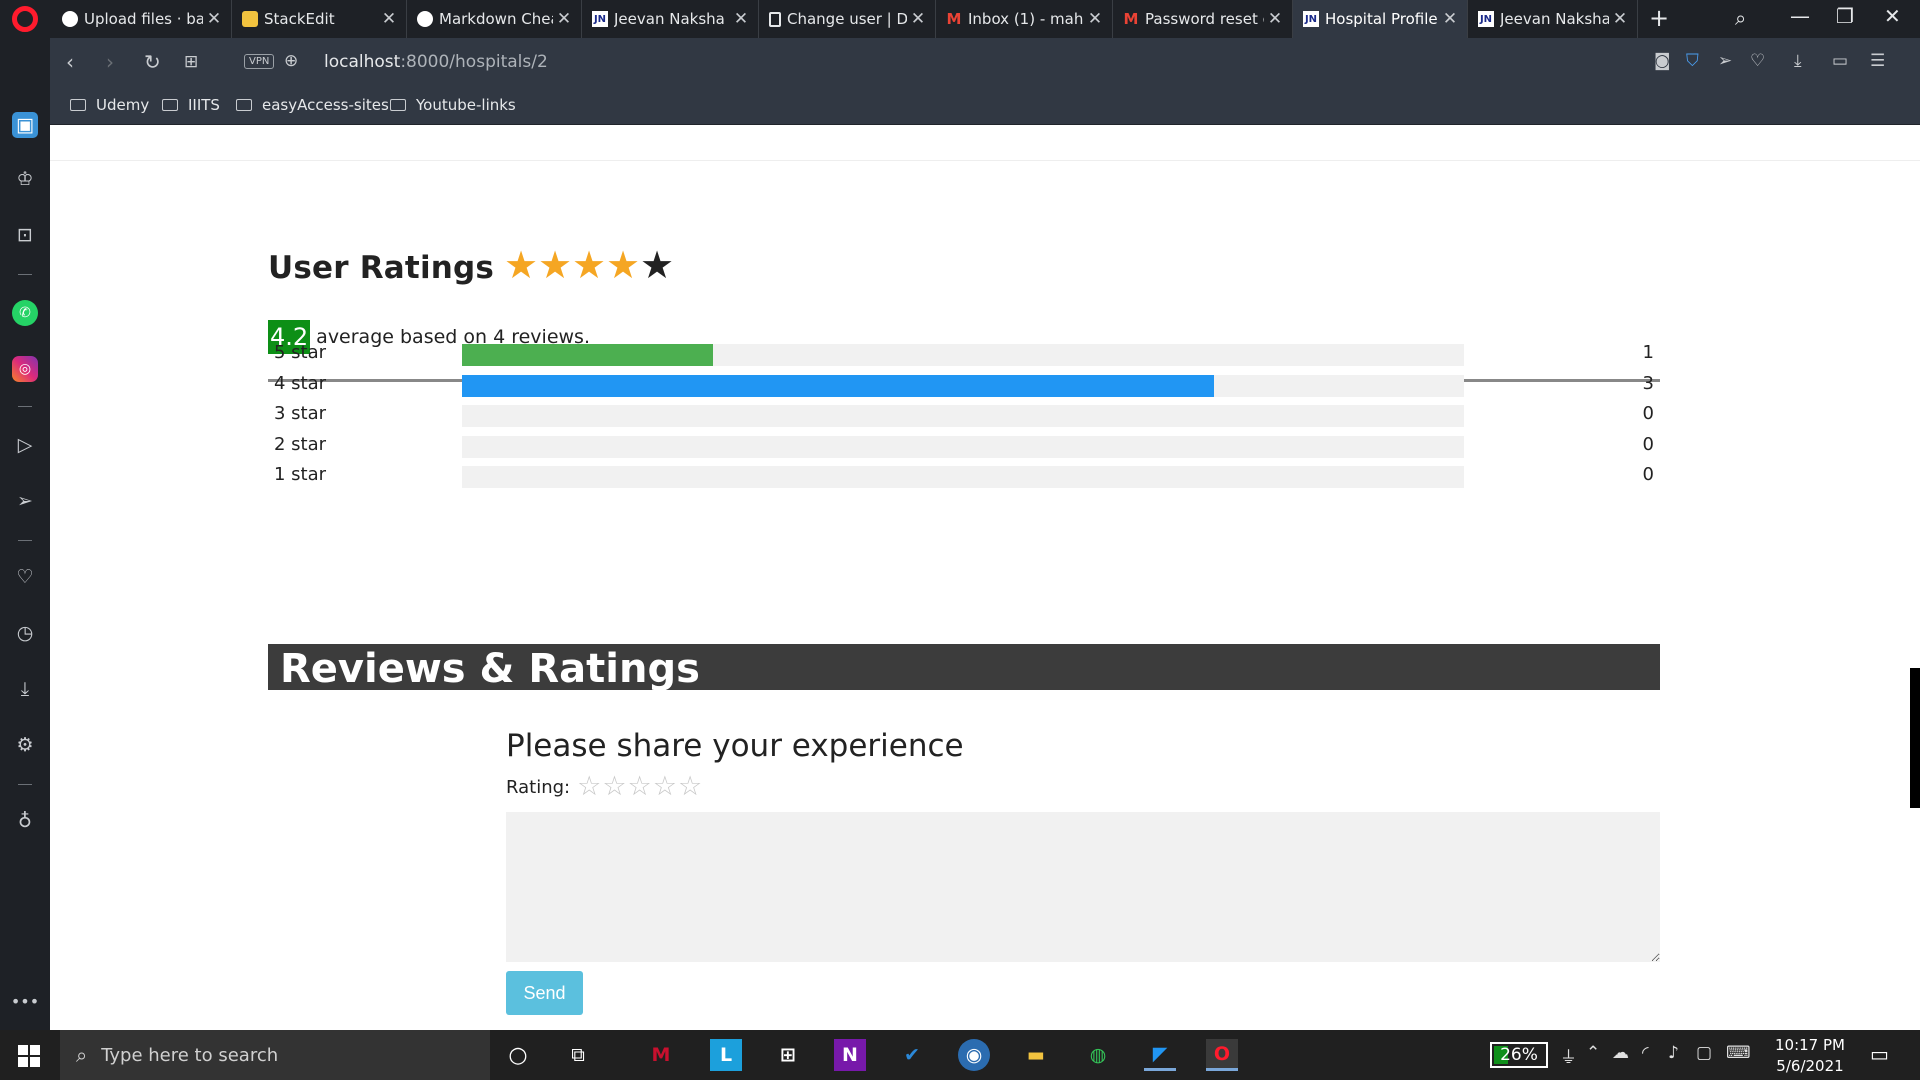  What do you see at coordinates (1892, 16) in the screenshot?
I see `close-window-icon: ✕` at bounding box center [1892, 16].